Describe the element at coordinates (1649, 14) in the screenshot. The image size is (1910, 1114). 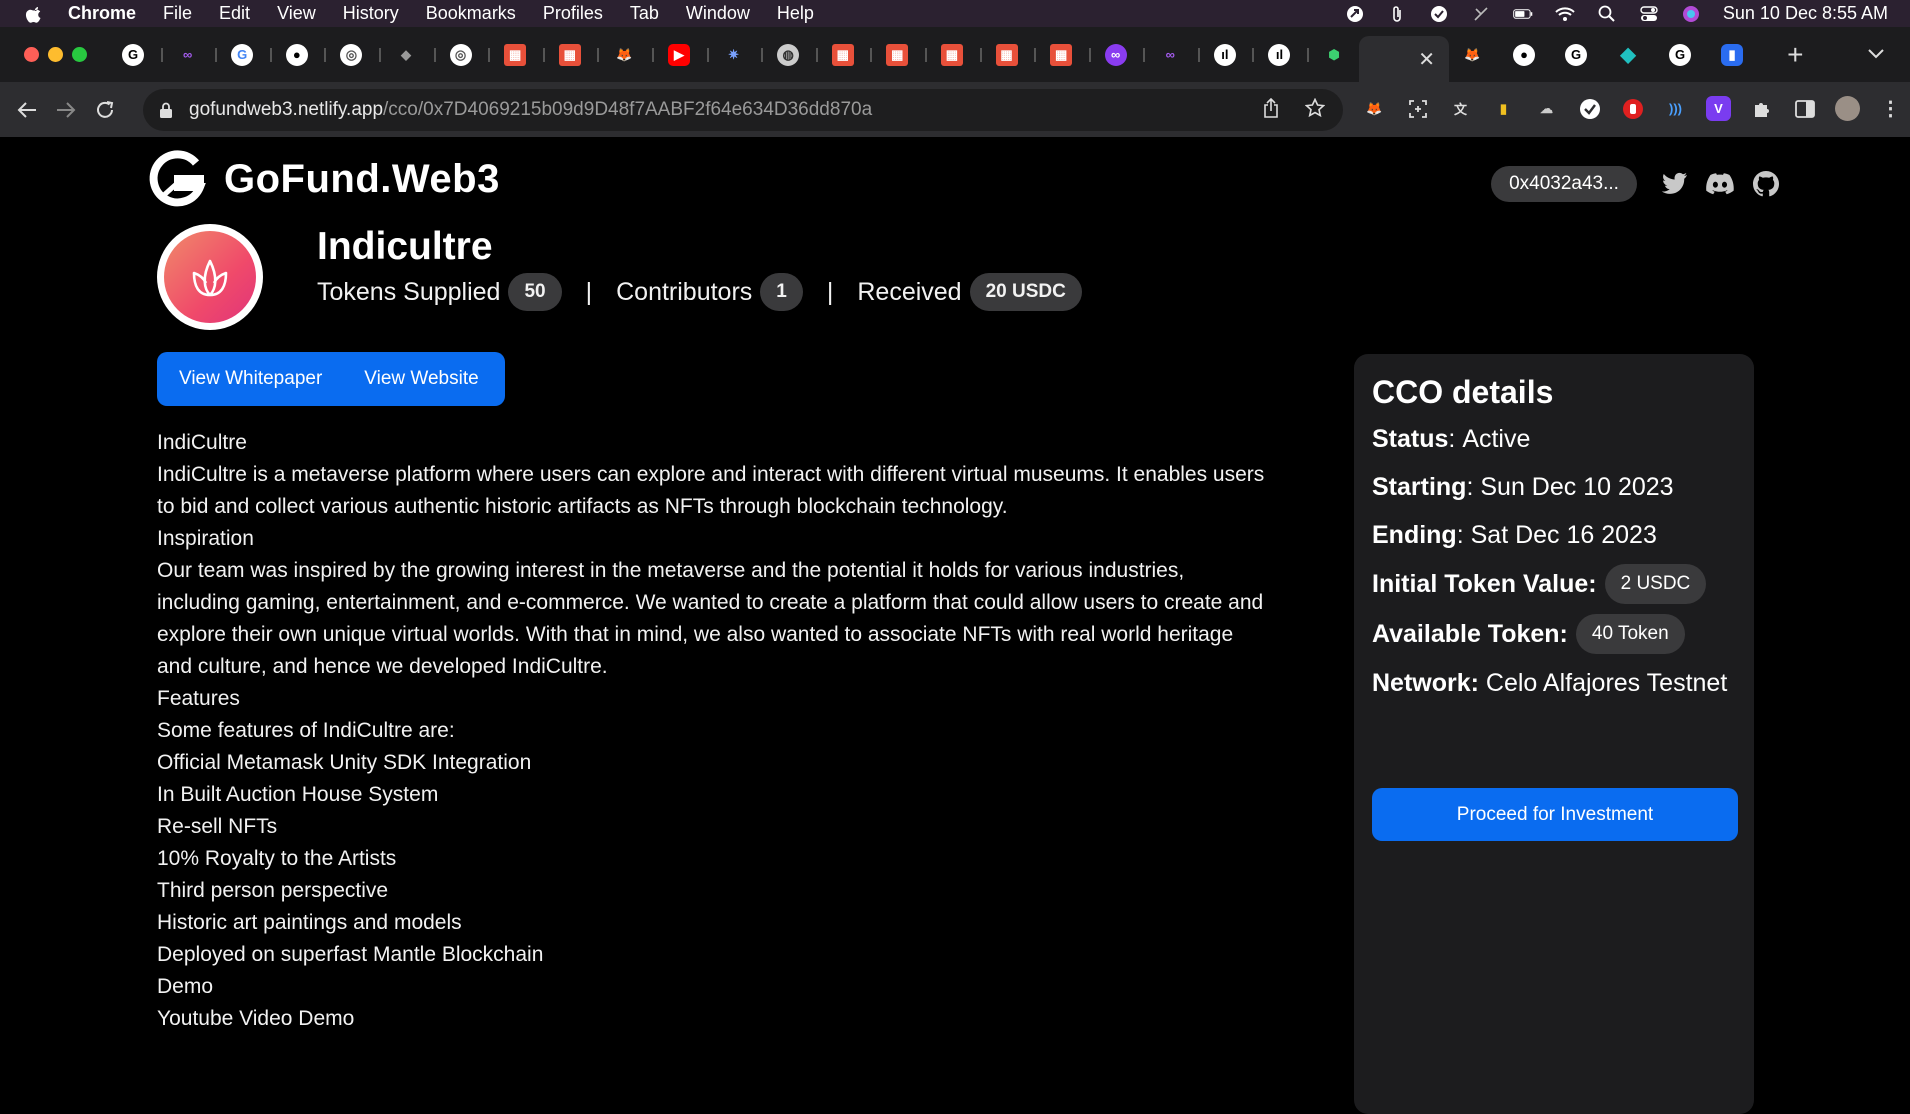
I see `control-center-icon` at that location.